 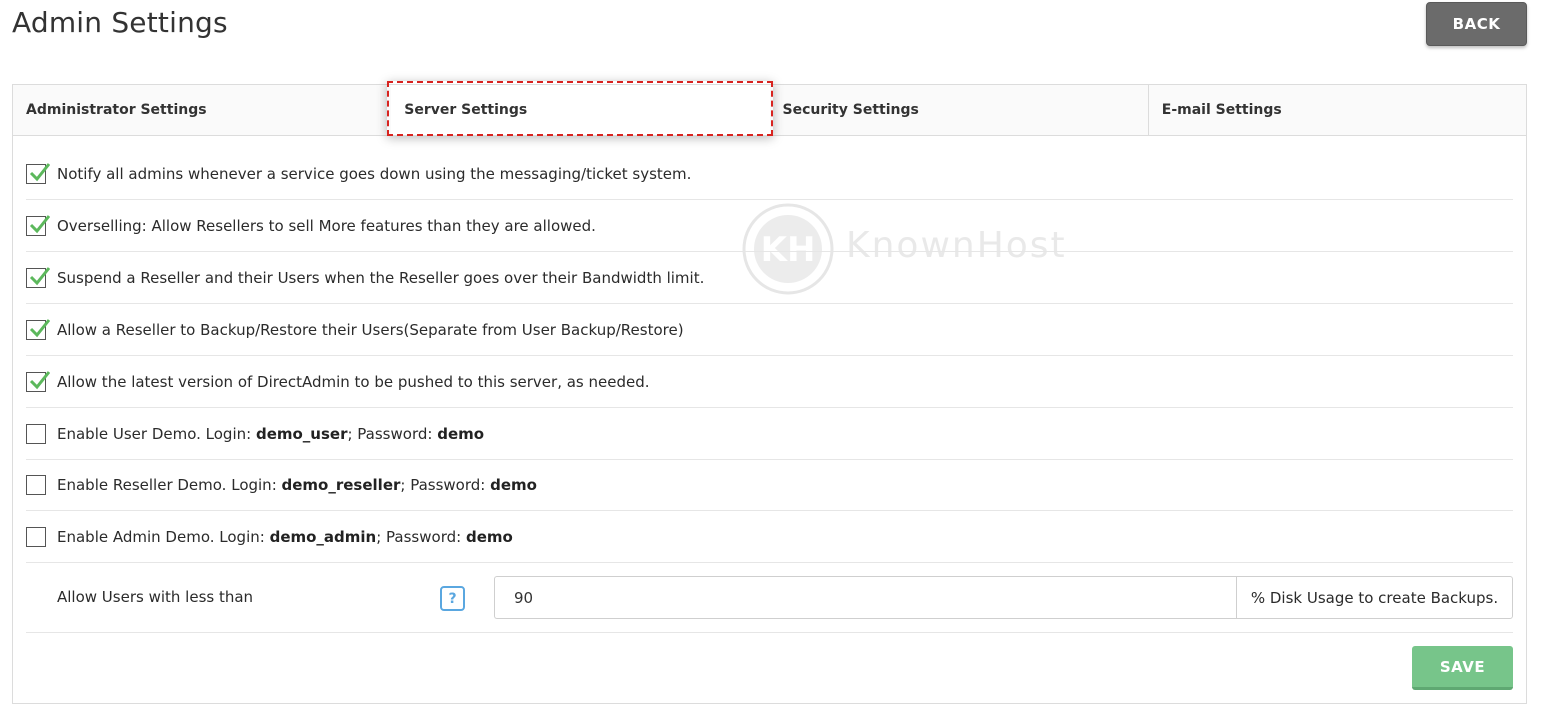 I want to click on disk-usage-label: Allow Users with less than, so click(x=155, y=597).